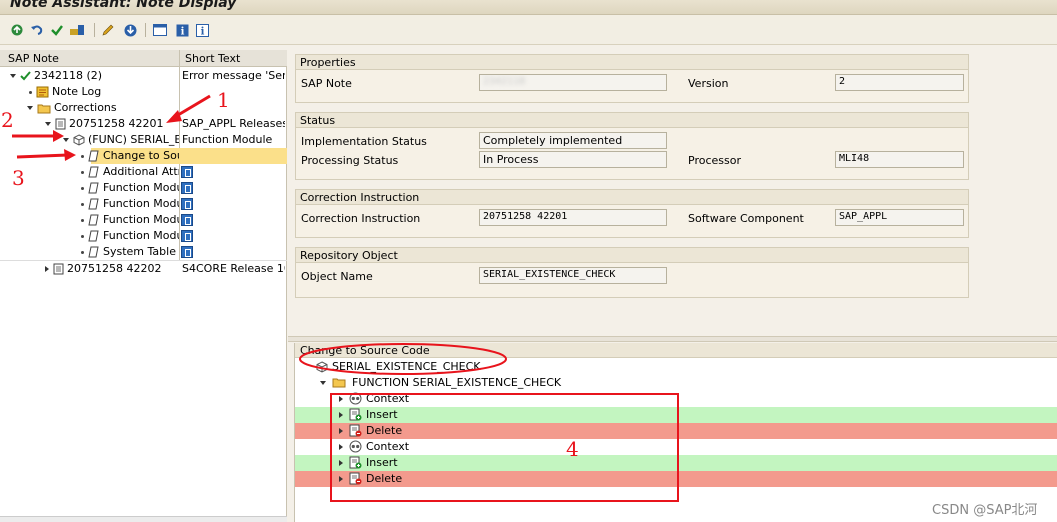 The height and width of the screenshot is (522, 1057). I want to click on annotation-number-2: 2, so click(7, 120).